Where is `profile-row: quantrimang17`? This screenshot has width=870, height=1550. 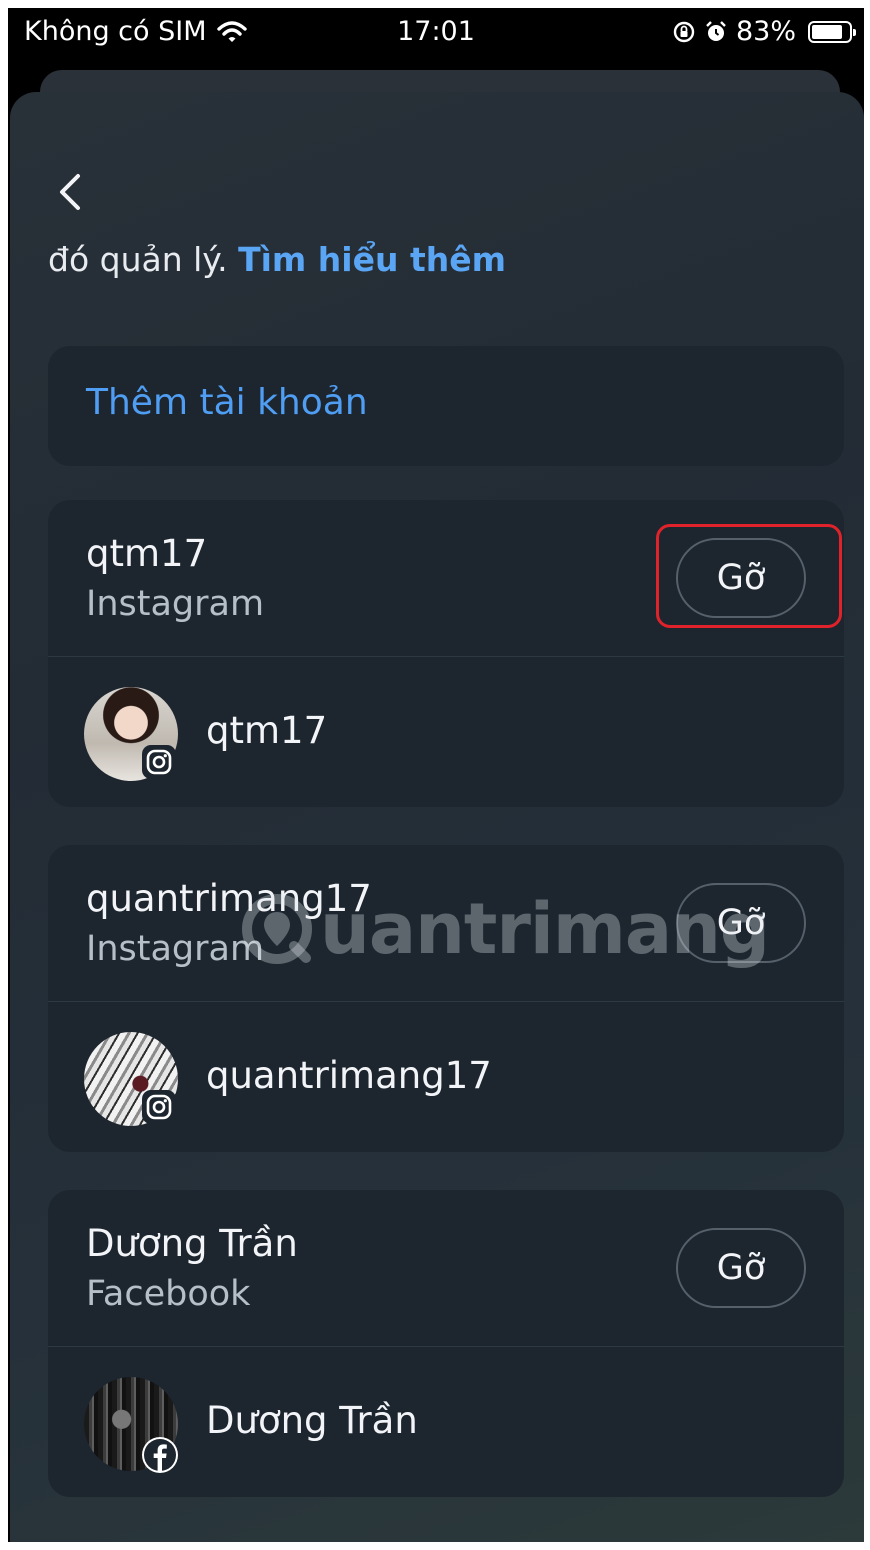
profile-row: quantrimang17 is located at coordinates (446, 1077).